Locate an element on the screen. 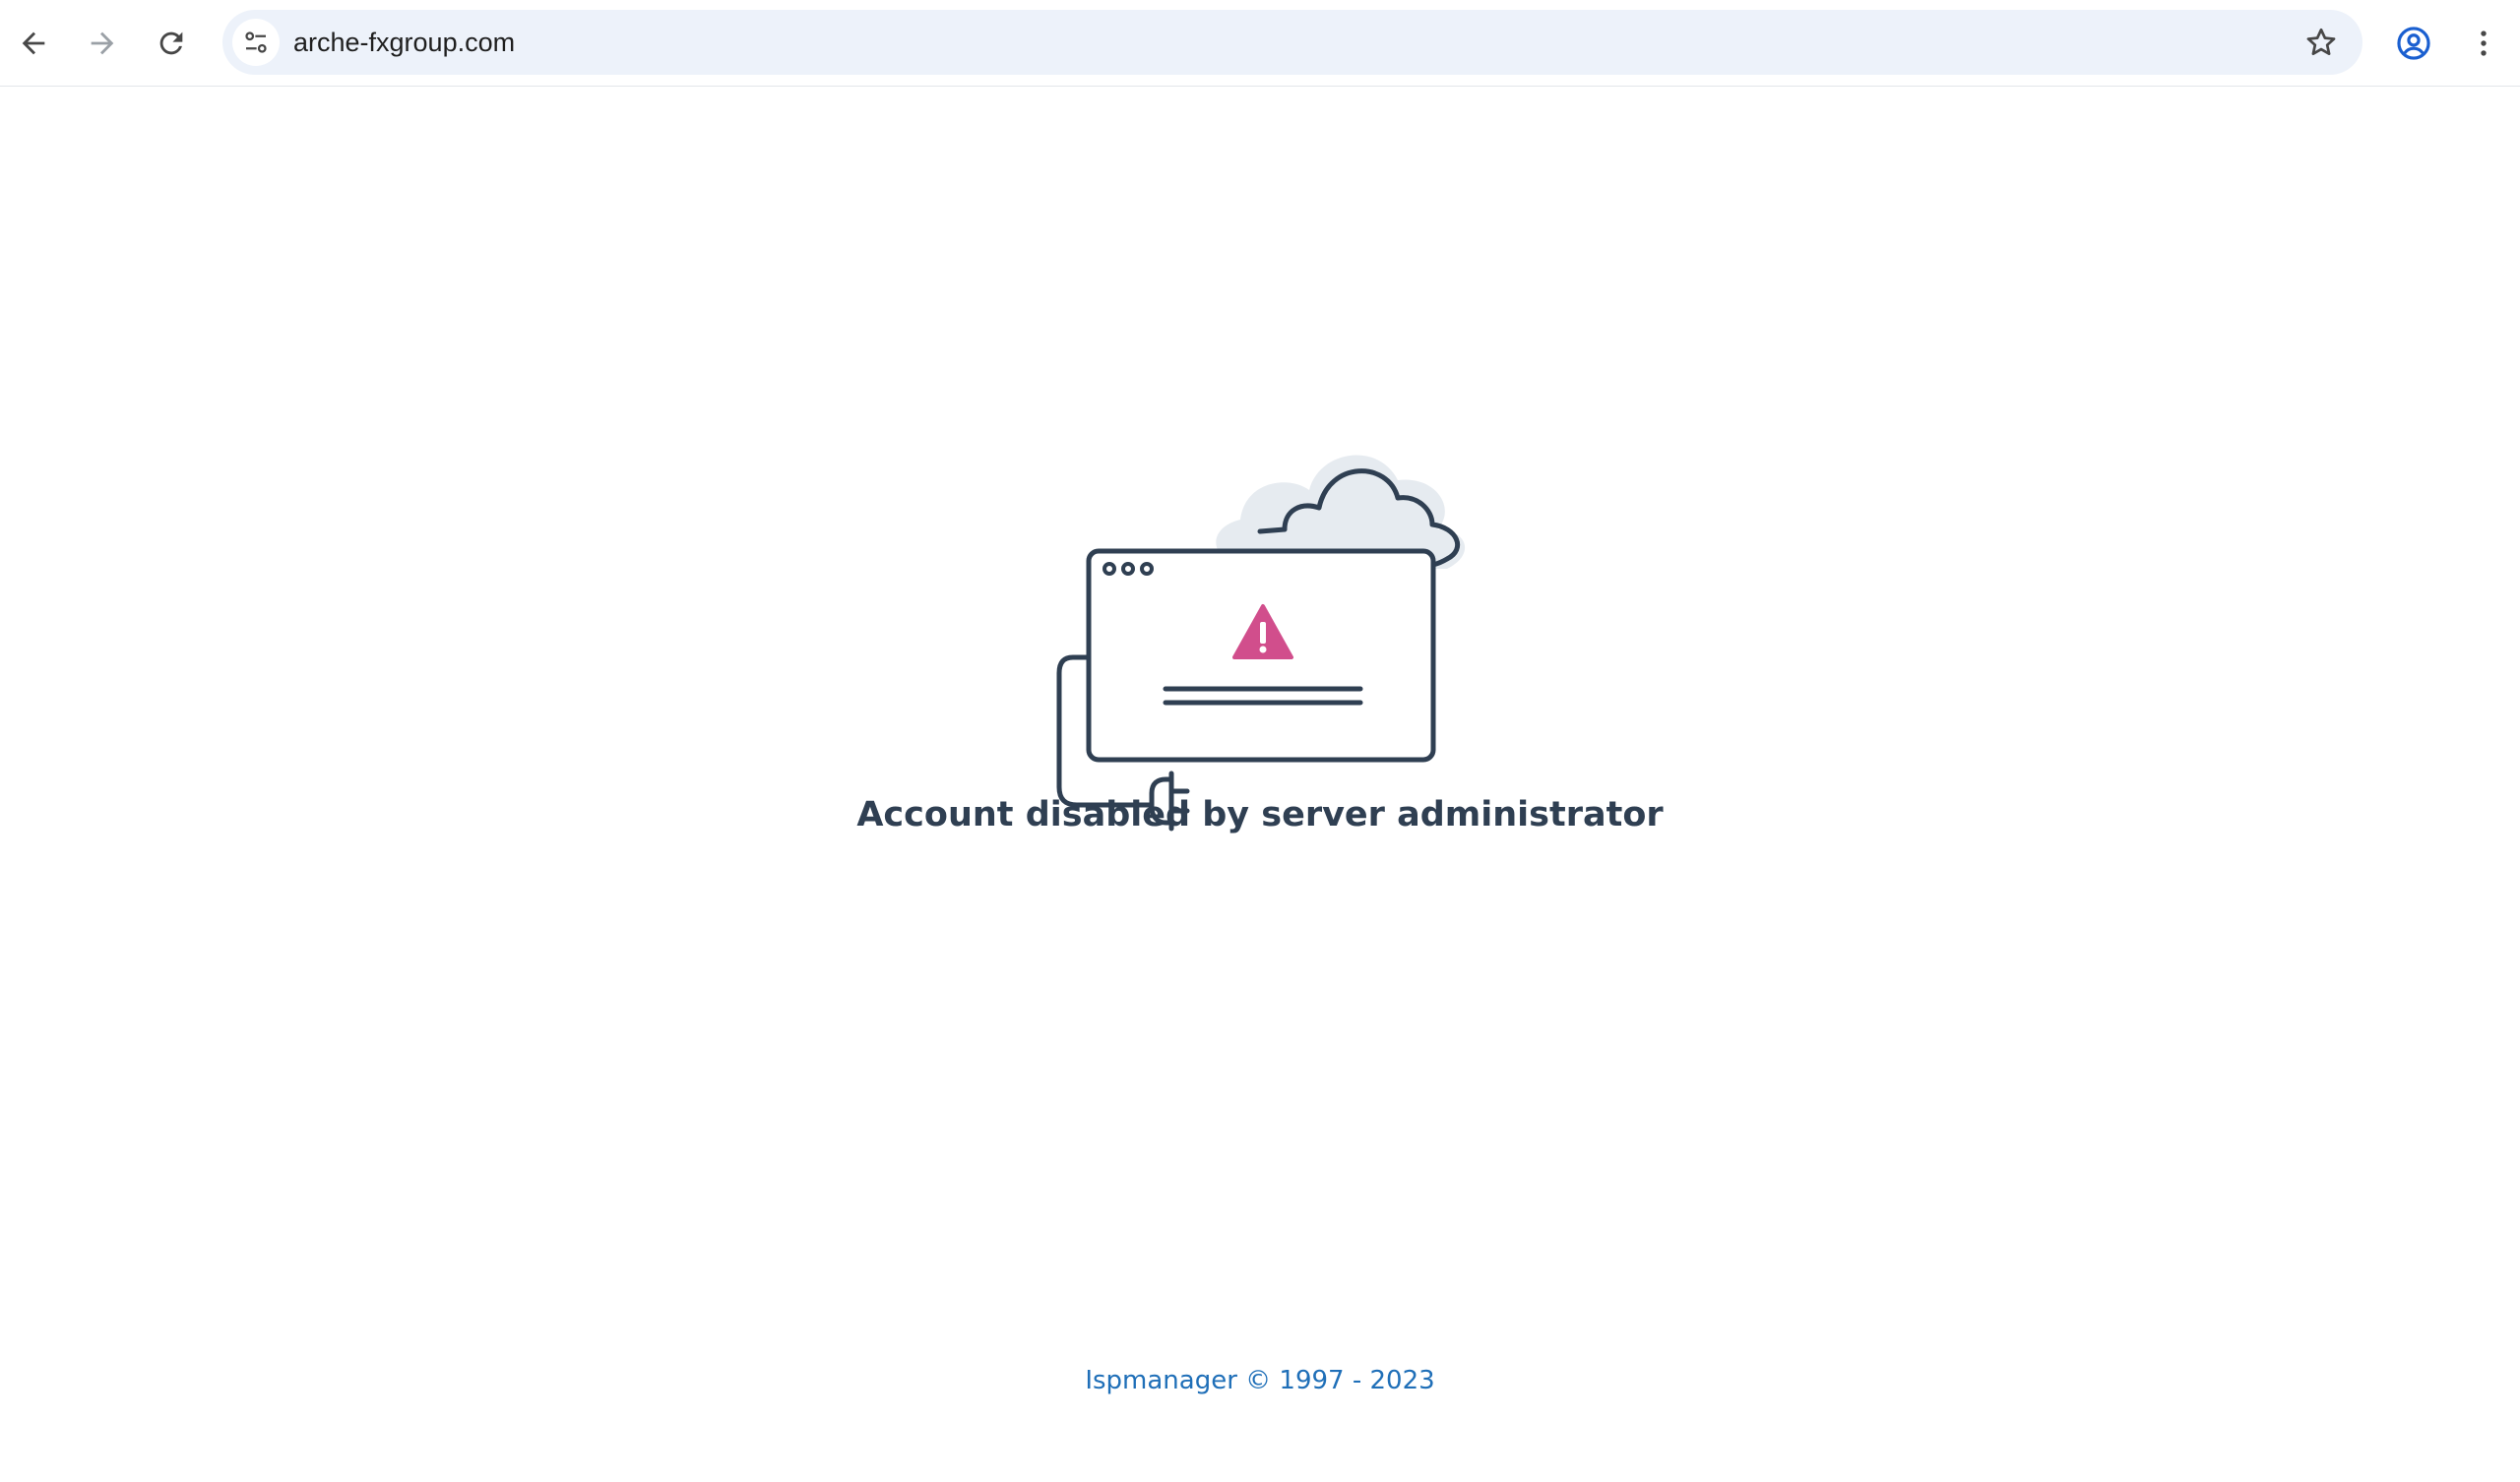 Image resolution: width=2520 pixels, height=1482 pixels. forward-button is located at coordinates (102, 43).